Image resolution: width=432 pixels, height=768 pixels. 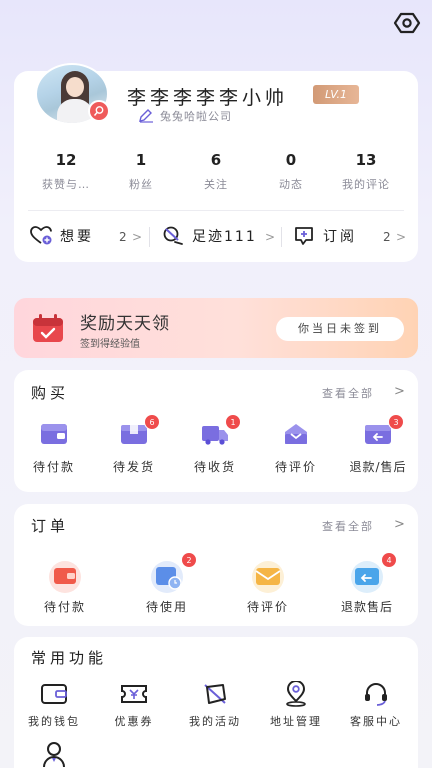 I want to click on stat-fans: 1 粉丝, so click(x=141, y=171).